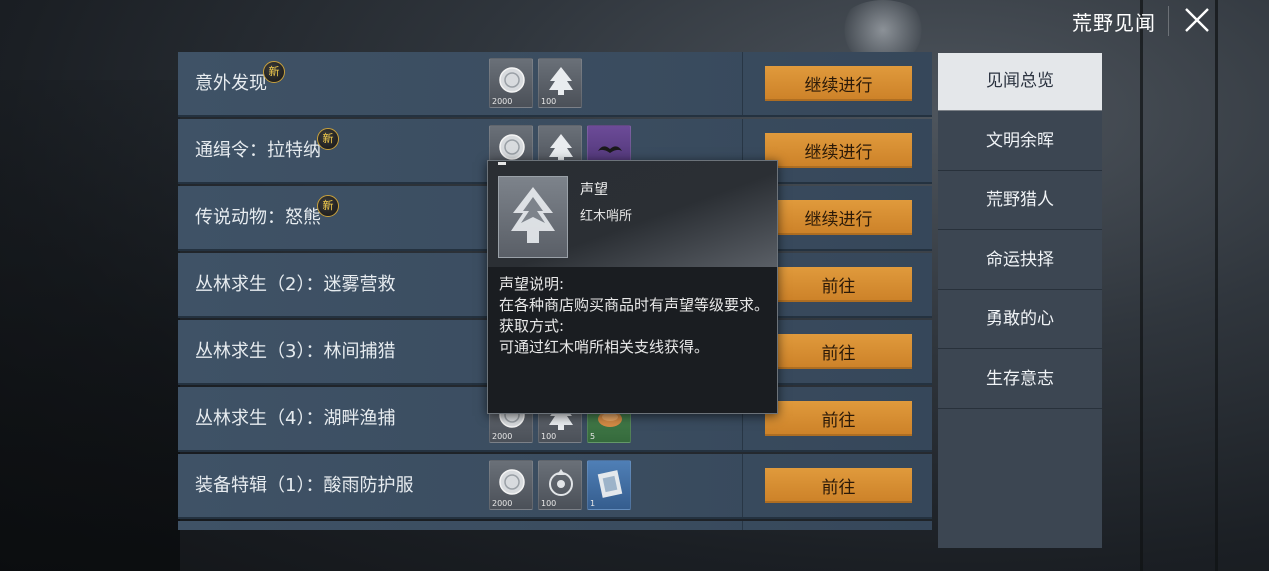 This screenshot has height=571, width=1269. I want to click on reward-item: 1, so click(609, 485).